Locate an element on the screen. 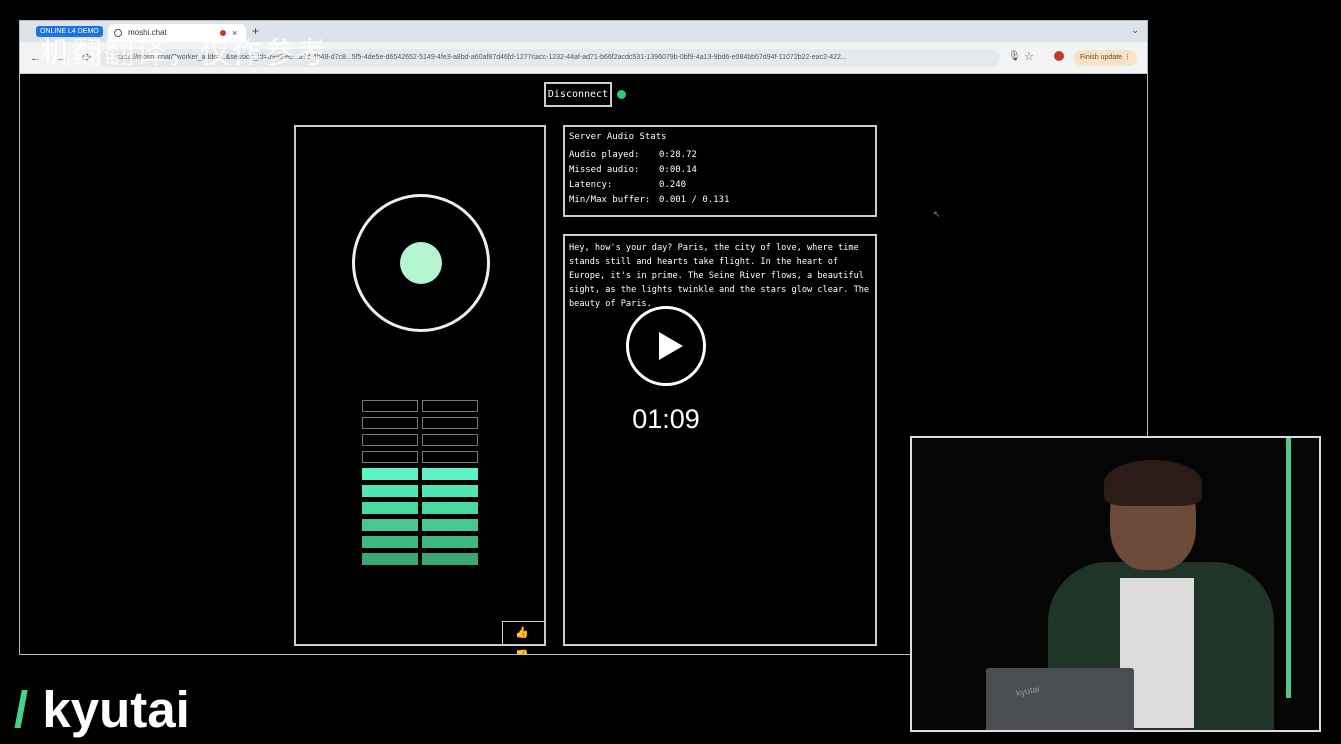 The width and height of the screenshot is (1341, 744). logo-slash: / is located at coordinates (21, 709).